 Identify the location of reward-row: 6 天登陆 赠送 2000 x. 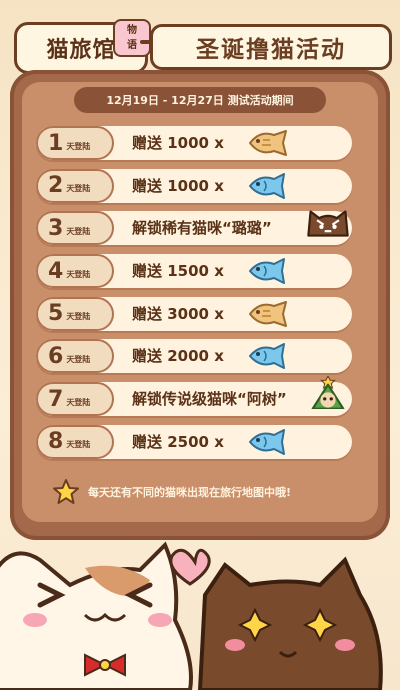
(194, 356).